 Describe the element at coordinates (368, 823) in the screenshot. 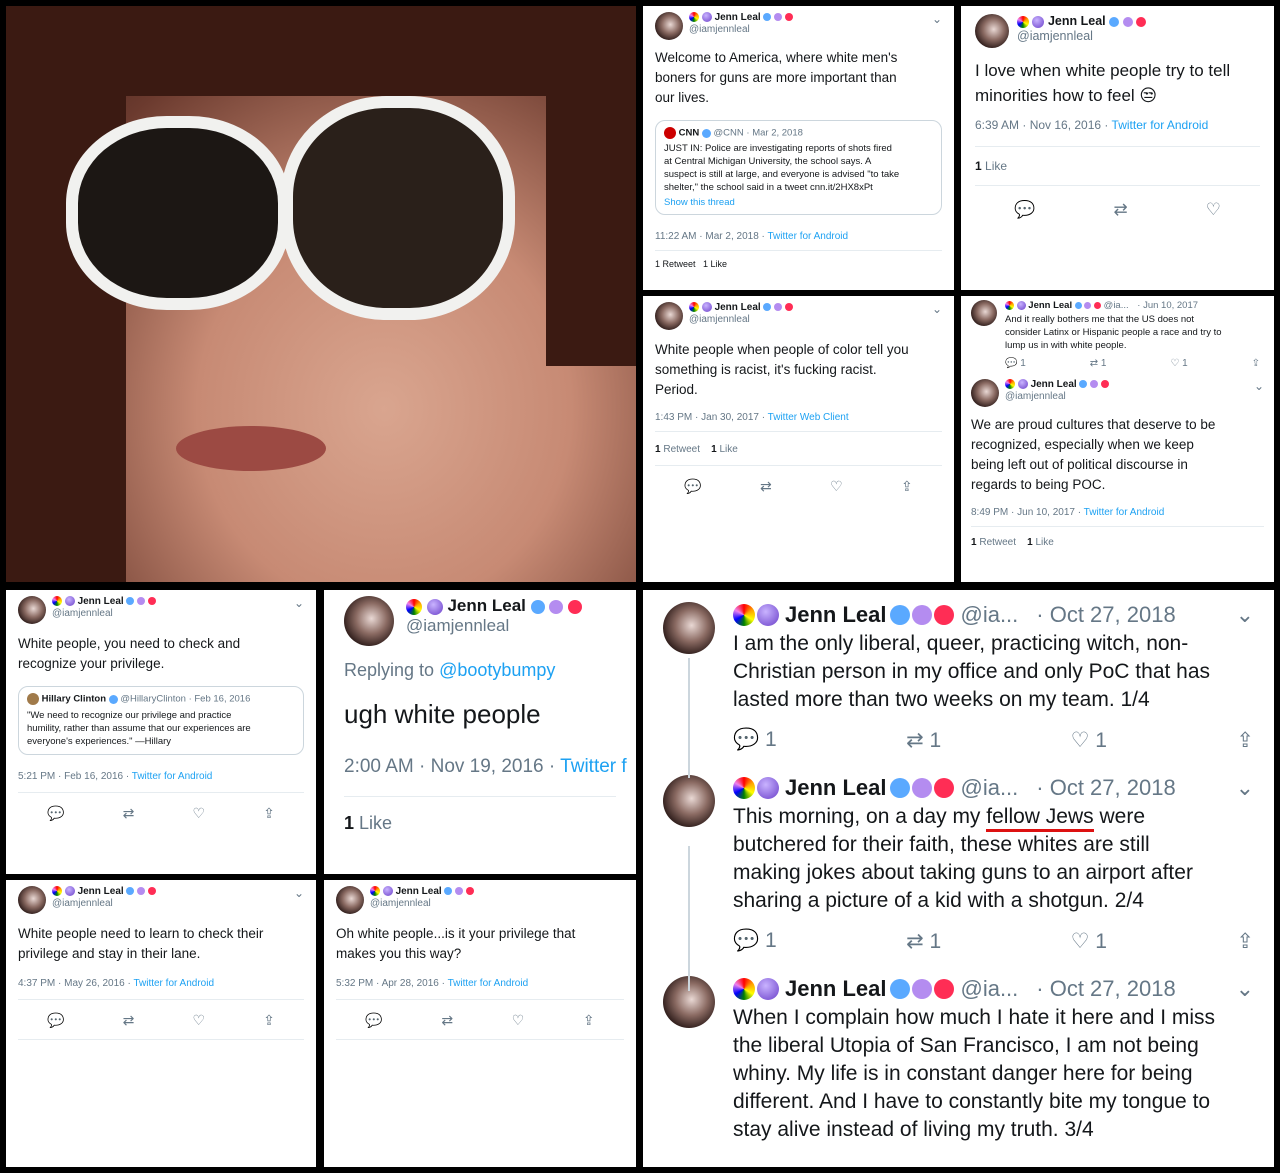

I see `tweet-likes: 1 Like` at that location.